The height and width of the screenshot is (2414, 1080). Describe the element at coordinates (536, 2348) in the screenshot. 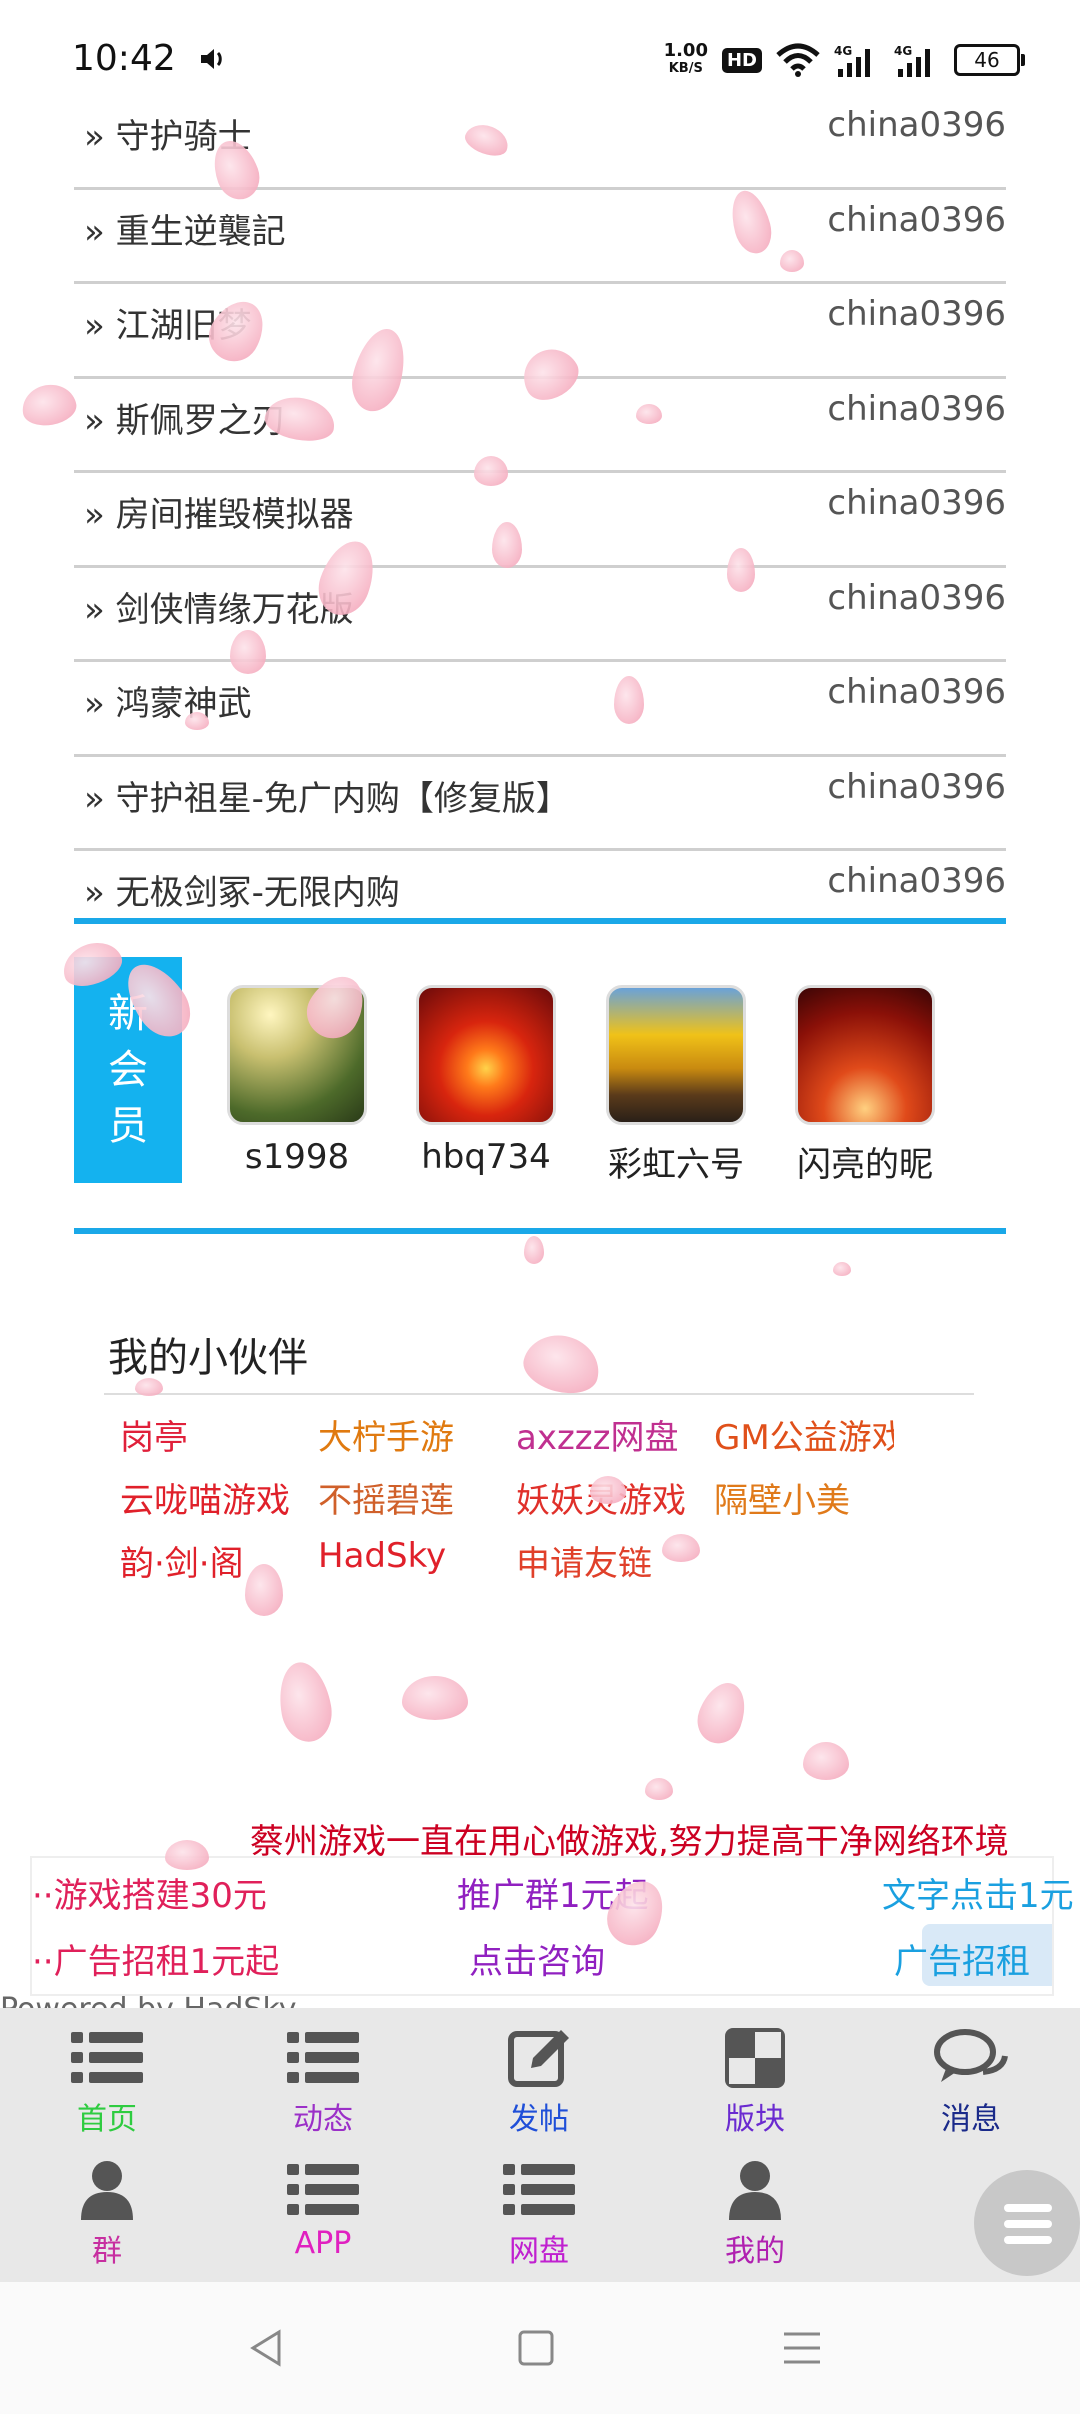

I see `home-square-icon` at that location.